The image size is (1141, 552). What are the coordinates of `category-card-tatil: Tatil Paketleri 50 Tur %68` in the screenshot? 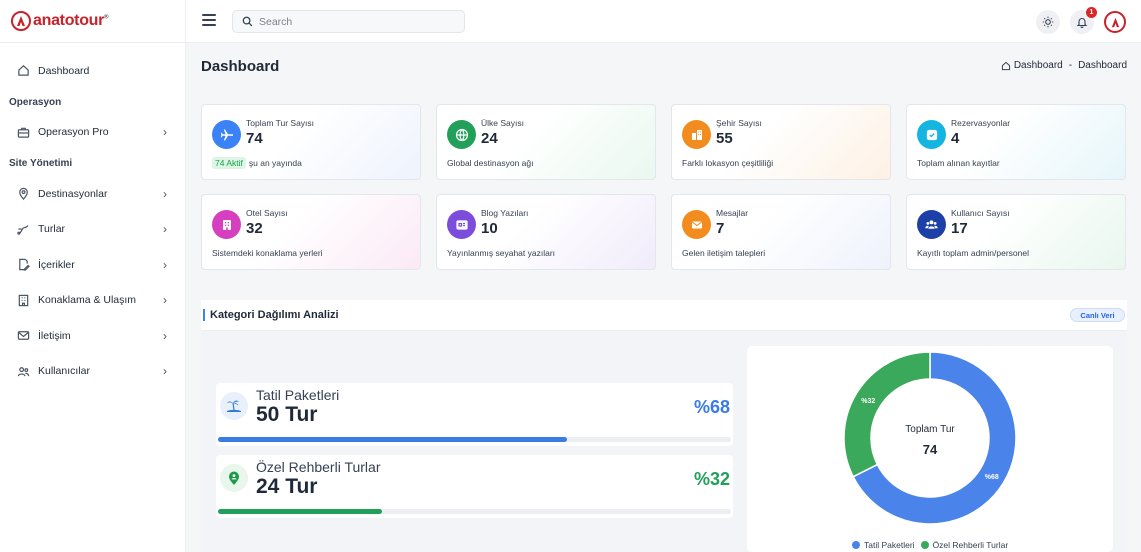 It's located at (474, 414).